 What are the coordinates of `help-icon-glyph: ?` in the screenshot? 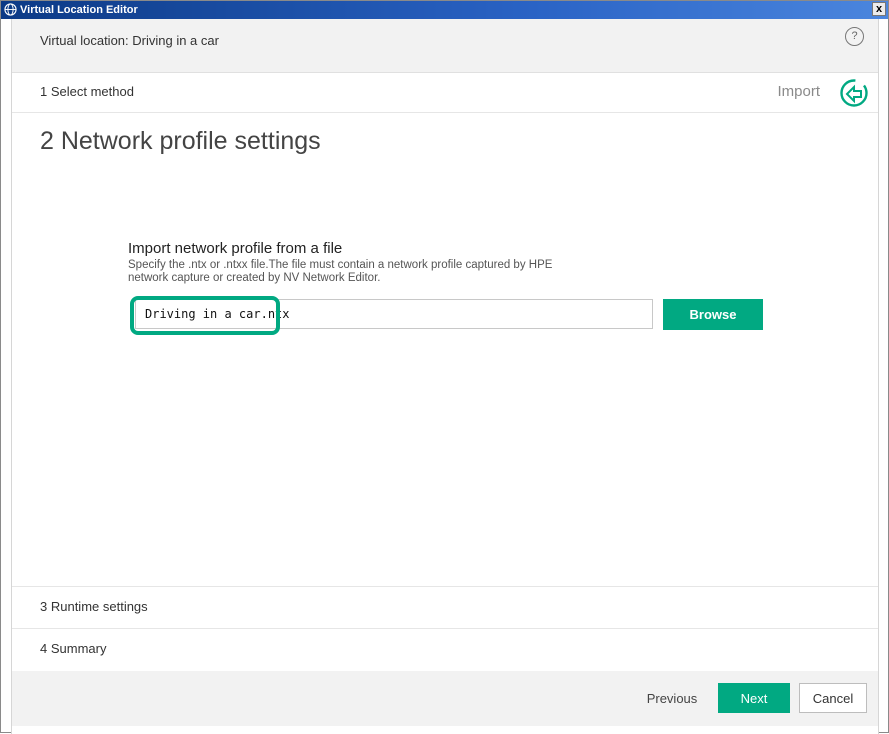 It's located at (854, 36).